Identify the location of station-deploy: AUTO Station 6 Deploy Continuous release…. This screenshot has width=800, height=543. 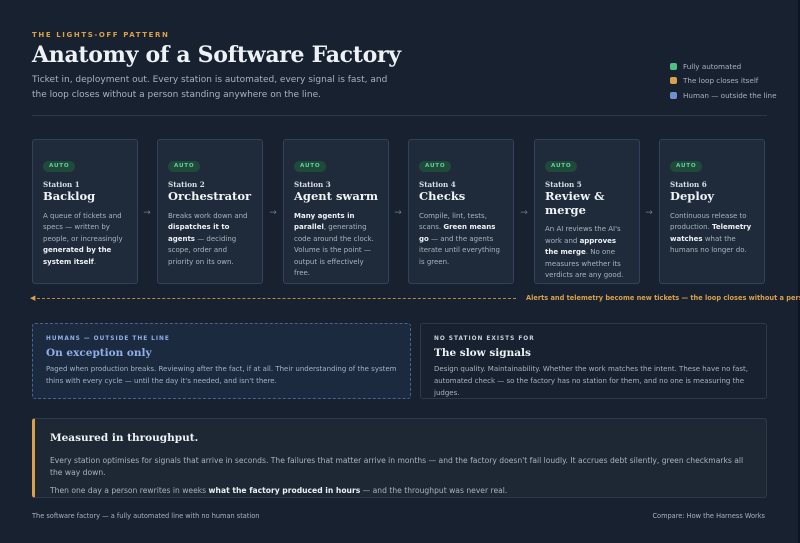
(712, 211).